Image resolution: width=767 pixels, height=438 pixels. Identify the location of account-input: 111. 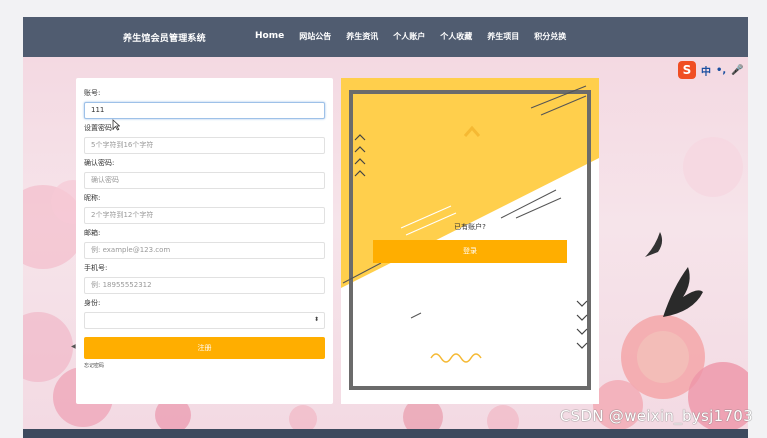
(204, 110).